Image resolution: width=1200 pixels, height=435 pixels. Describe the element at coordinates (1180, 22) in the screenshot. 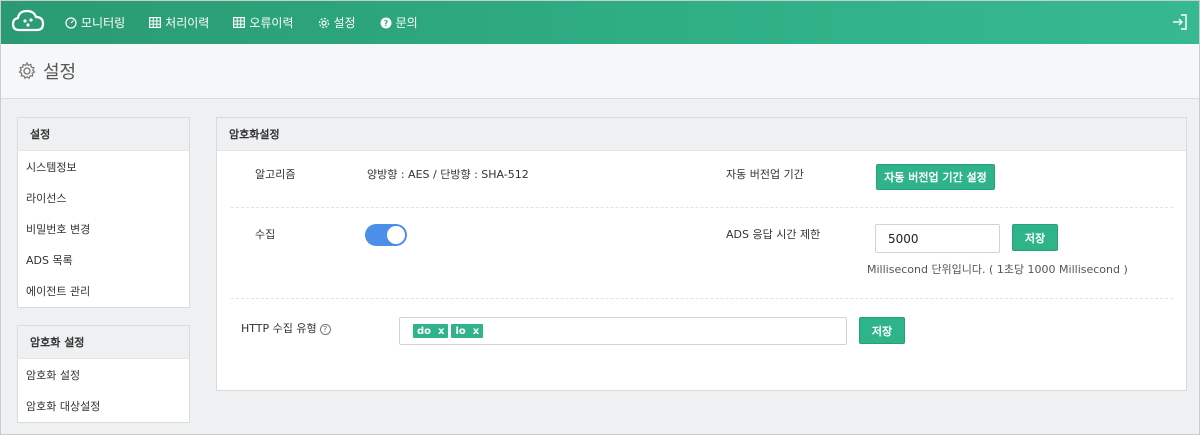

I see `logout-icon` at that location.